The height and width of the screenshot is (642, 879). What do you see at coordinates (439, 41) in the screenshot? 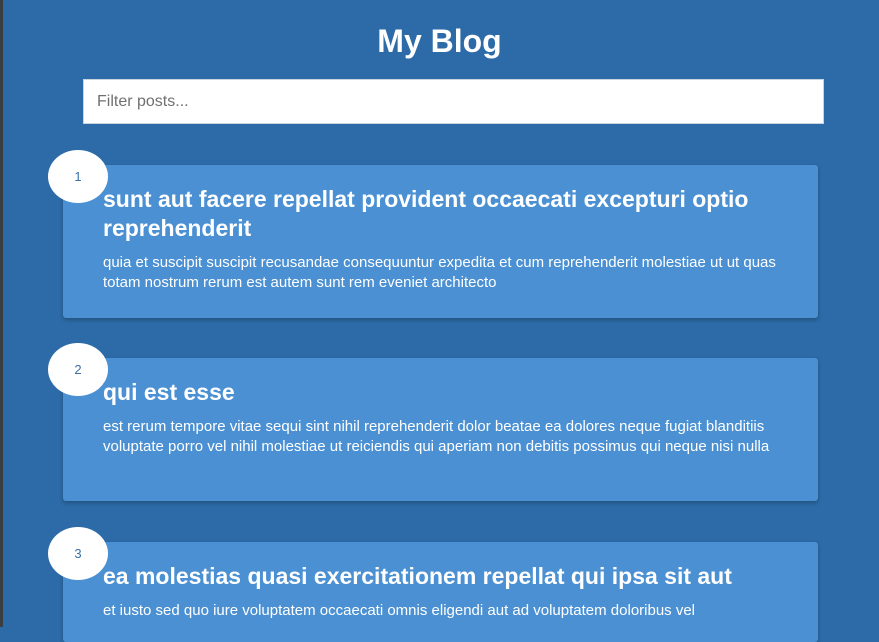
I see `page-title: My Blog` at bounding box center [439, 41].